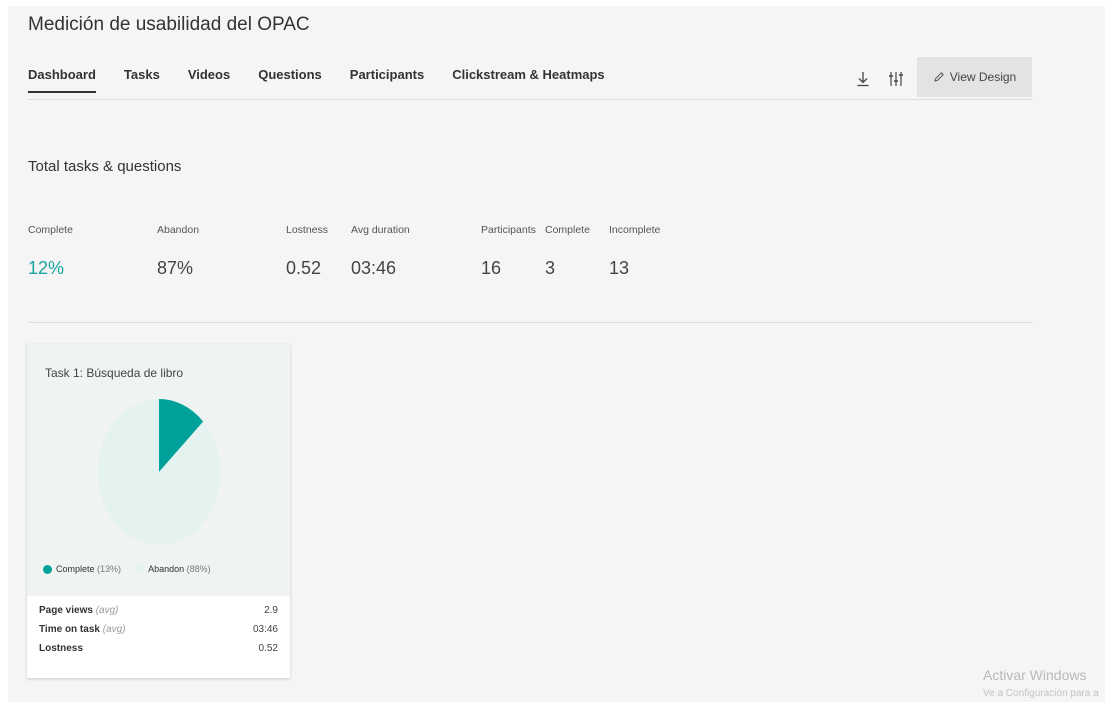 This screenshot has width=1105, height=702. What do you see at coordinates (550, 268) in the screenshot?
I see `metric-value-participants-complete: 3` at bounding box center [550, 268].